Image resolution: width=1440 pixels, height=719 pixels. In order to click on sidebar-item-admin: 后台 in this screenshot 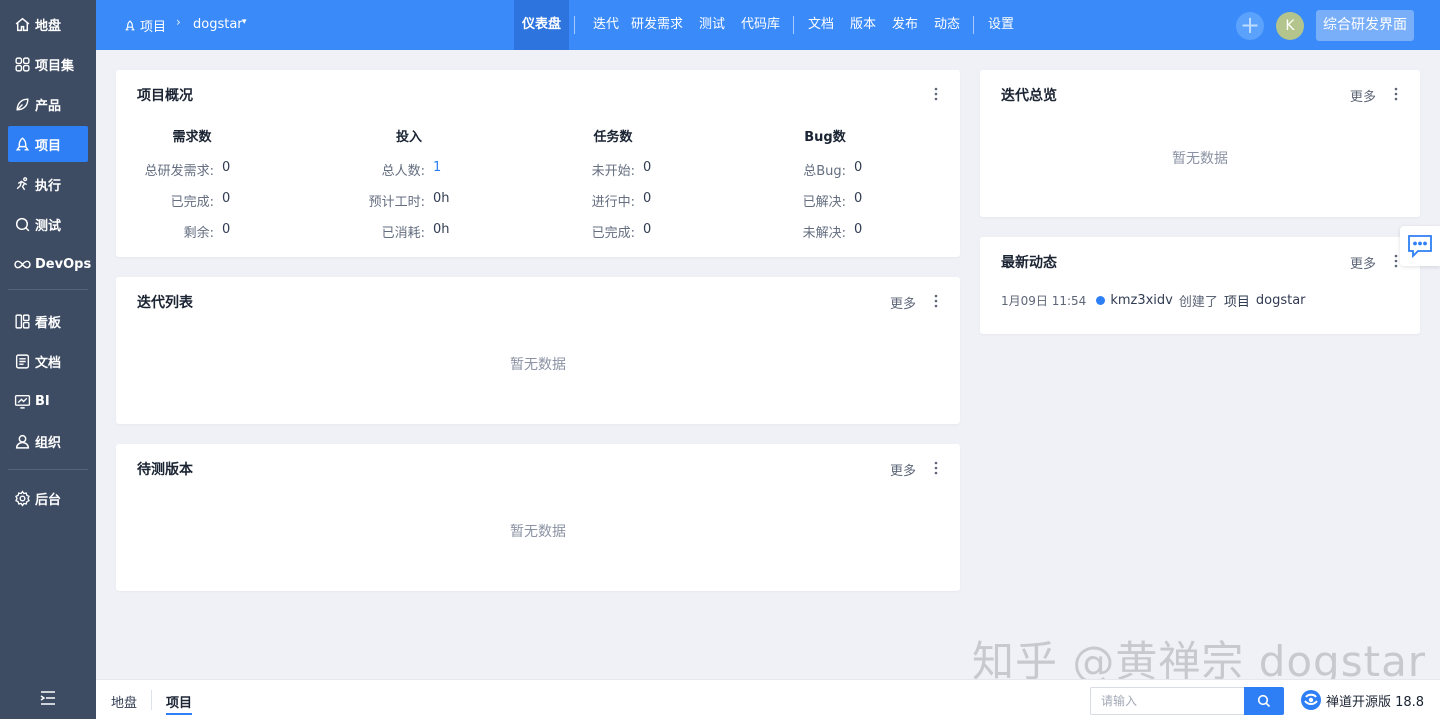, I will do `click(48, 498)`.